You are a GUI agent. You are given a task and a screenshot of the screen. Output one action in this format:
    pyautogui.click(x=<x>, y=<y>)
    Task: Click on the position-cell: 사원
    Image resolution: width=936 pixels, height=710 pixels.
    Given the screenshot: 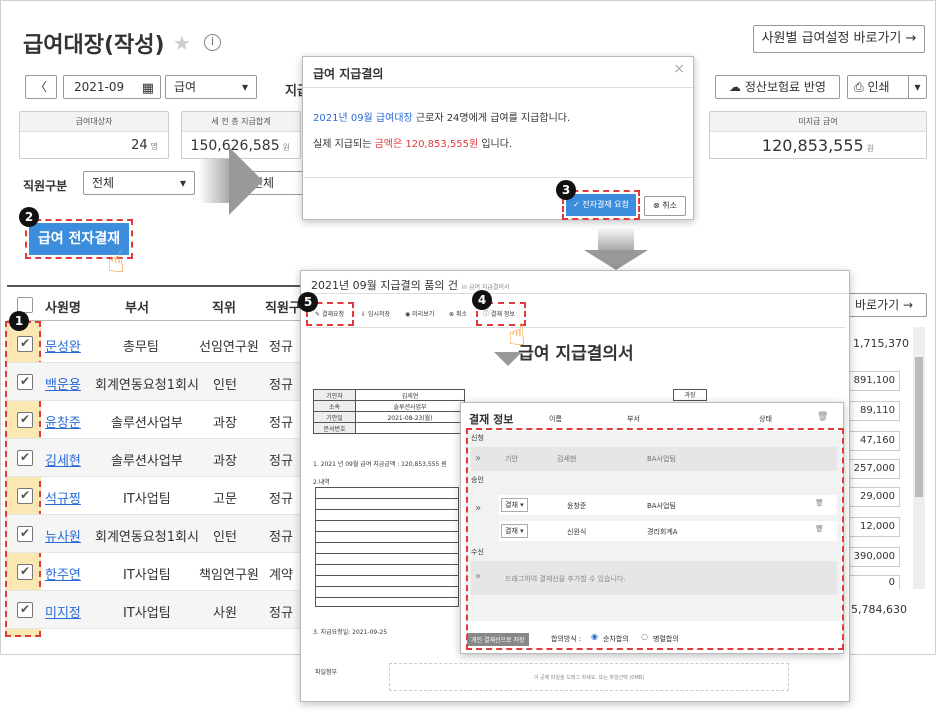 What is the action you would take?
    pyautogui.click(x=225, y=613)
    